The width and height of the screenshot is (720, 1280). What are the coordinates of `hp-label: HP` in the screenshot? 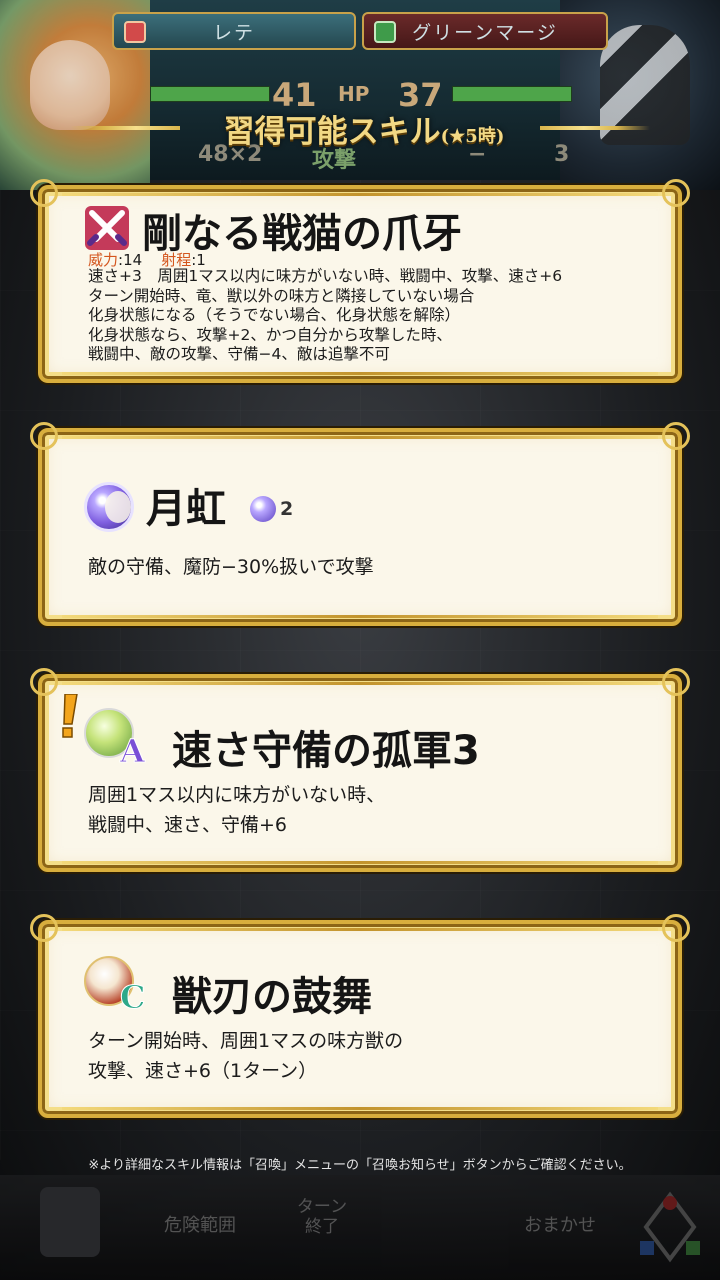 It's located at (354, 94).